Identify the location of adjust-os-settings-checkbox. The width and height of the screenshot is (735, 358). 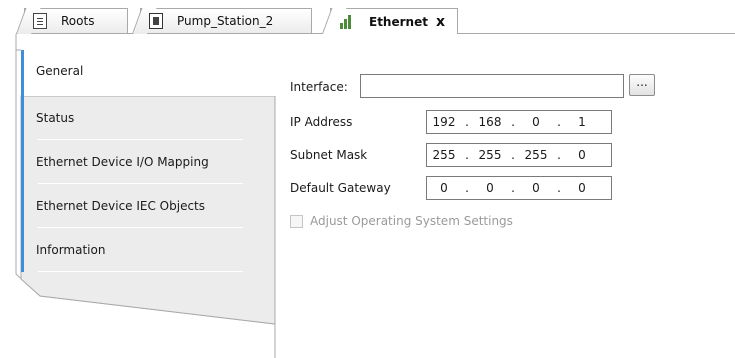
(296, 221).